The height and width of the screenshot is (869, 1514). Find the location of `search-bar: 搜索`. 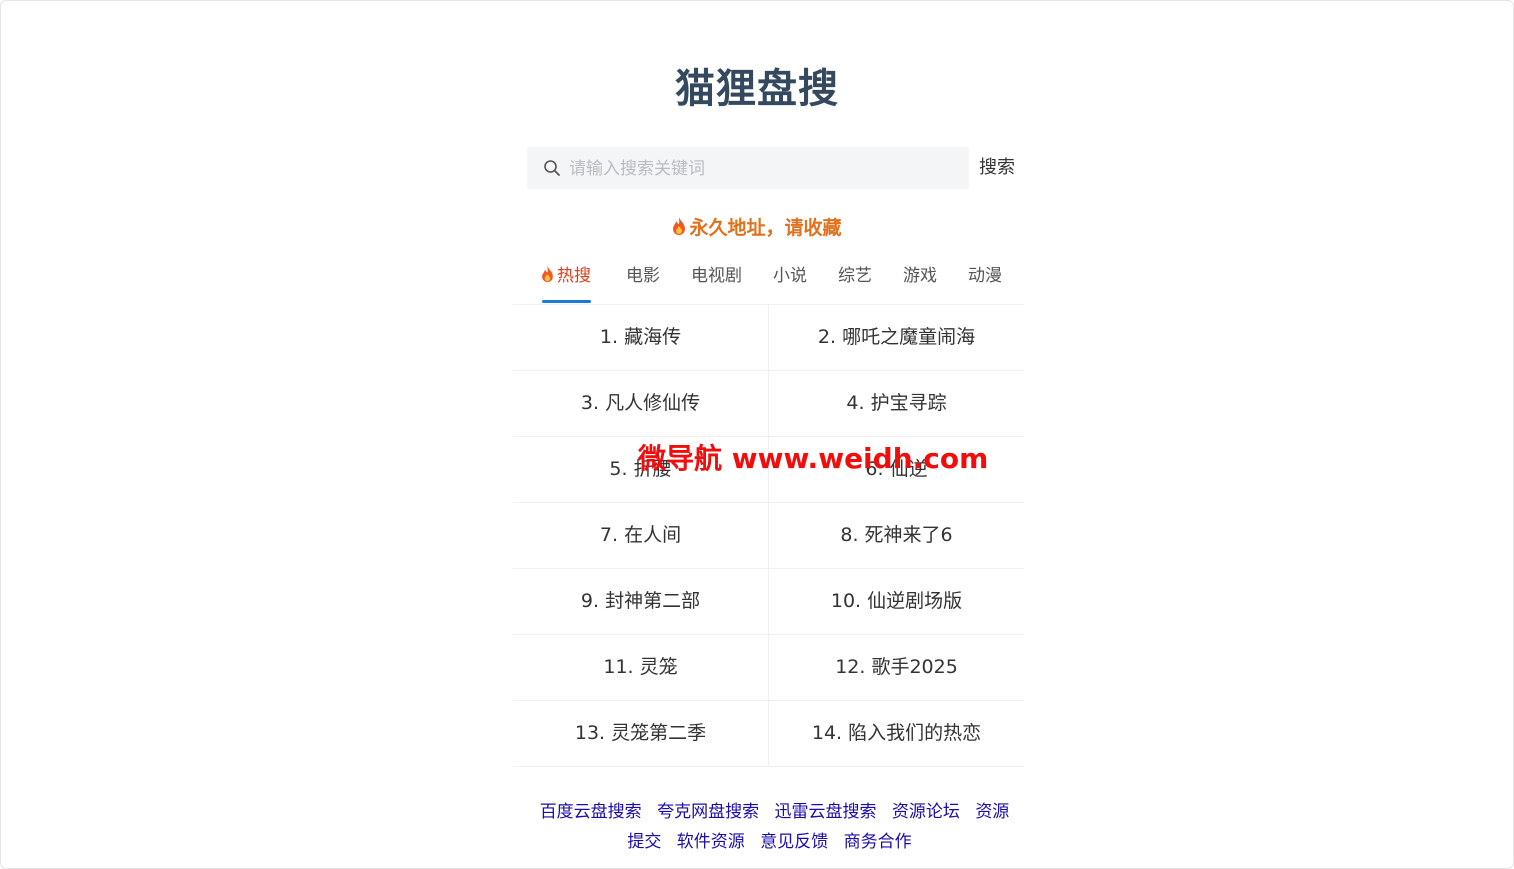

search-bar: 搜索 is located at coordinates (777, 169).